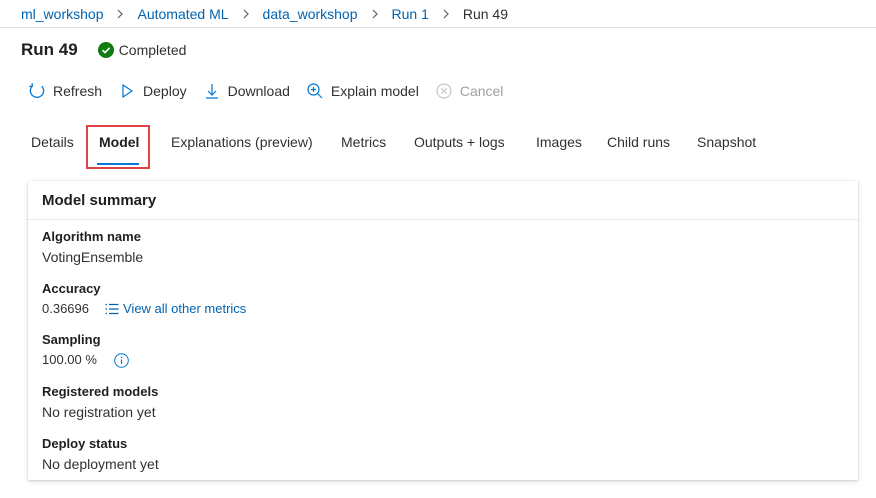 This screenshot has height=498, width=876. I want to click on accuracy-row: 0.36696 View all other metrics, so click(144, 309).